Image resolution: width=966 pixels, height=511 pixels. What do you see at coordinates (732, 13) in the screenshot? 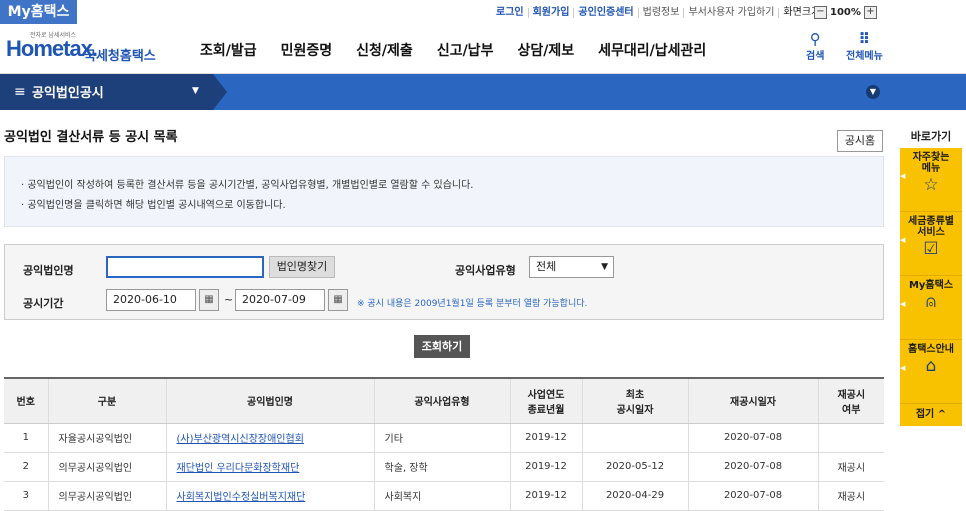
I see `top-link: 부서사용자 가입하기` at bounding box center [732, 13].